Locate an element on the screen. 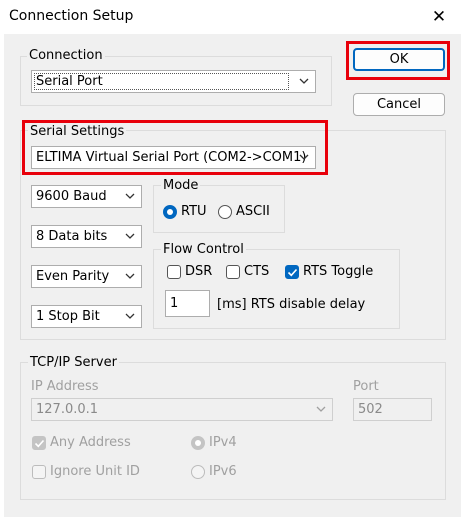  rts-delay-value: 1 is located at coordinates (174, 303).